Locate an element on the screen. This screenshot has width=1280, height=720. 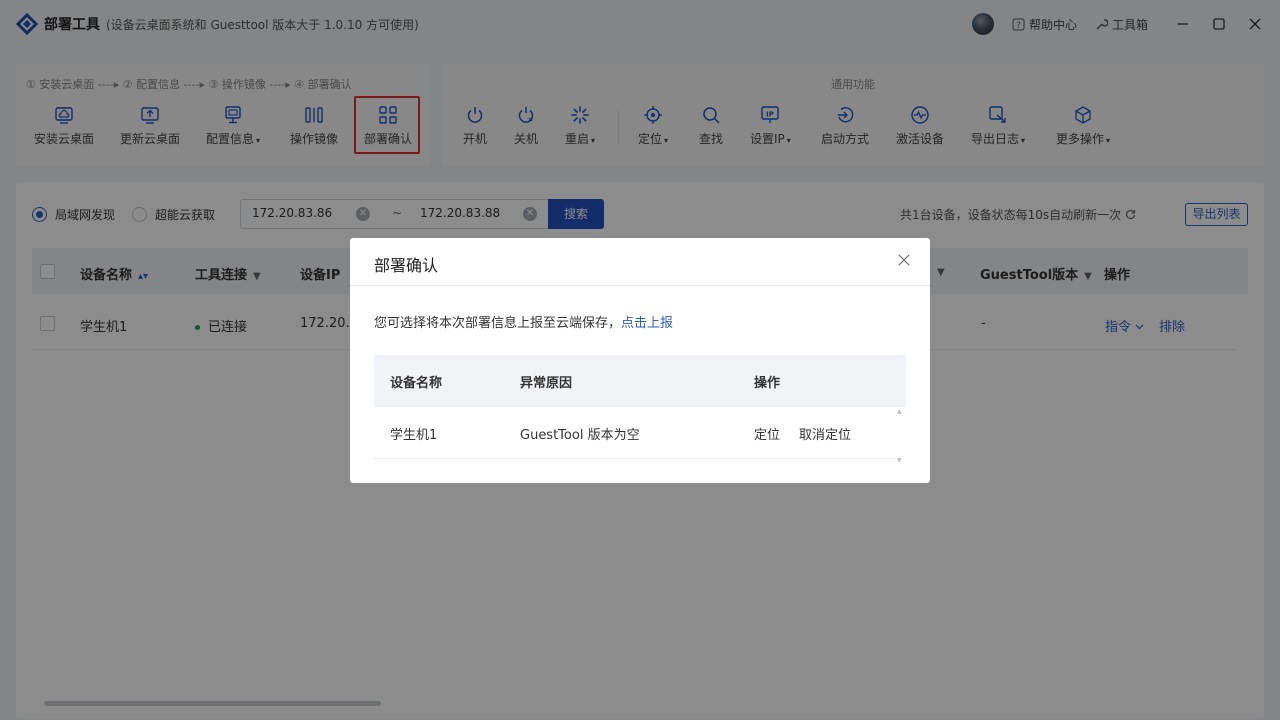
dialog-locate-link: 定位 is located at coordinates (767, 433).